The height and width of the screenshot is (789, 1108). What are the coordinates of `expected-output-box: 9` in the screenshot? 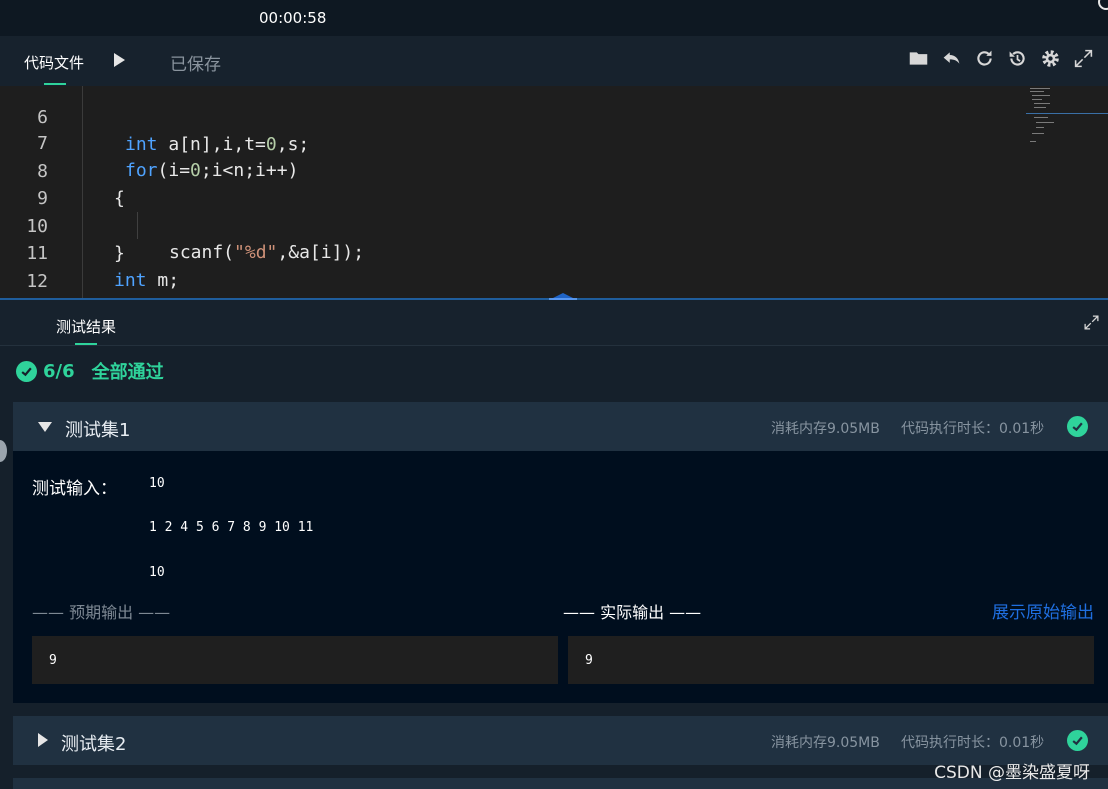 It's located at (295, 660).